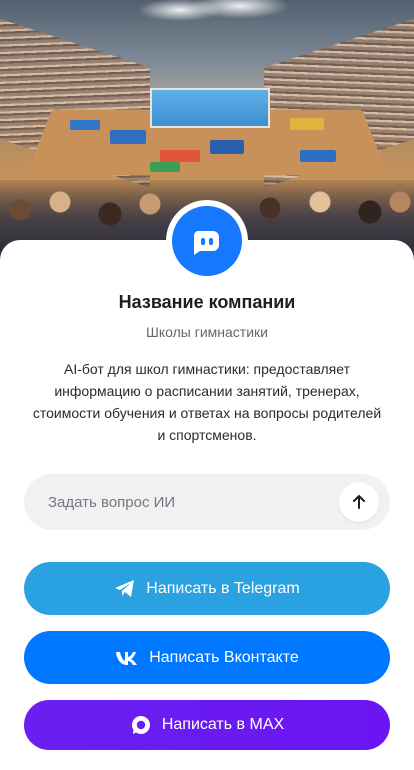 This screenshot has height=770, width=414. Describe the element at coordinates (207, 302) in the screenshot. I see `company-name: Название компании` at that location.